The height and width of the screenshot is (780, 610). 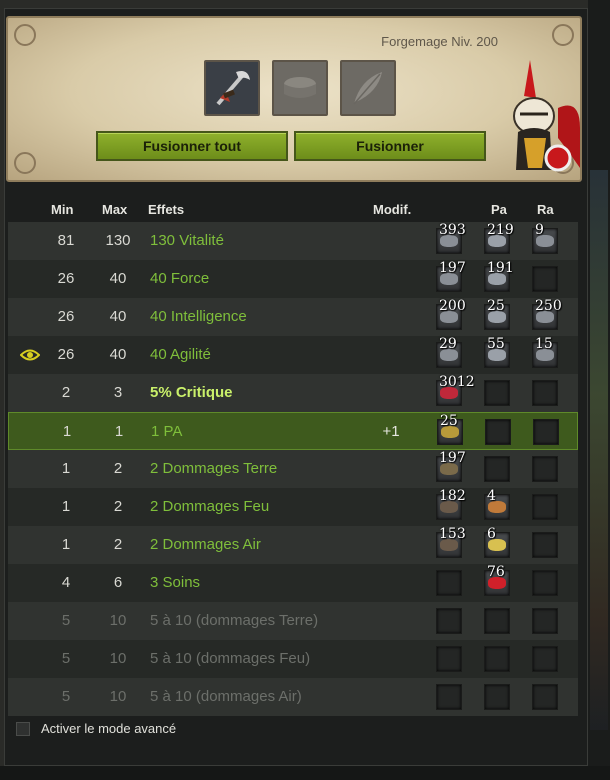 What do you see at coordinates (118, 392) in the screenshot?
I see `row-max: 3` at bounding box center [118, 392].